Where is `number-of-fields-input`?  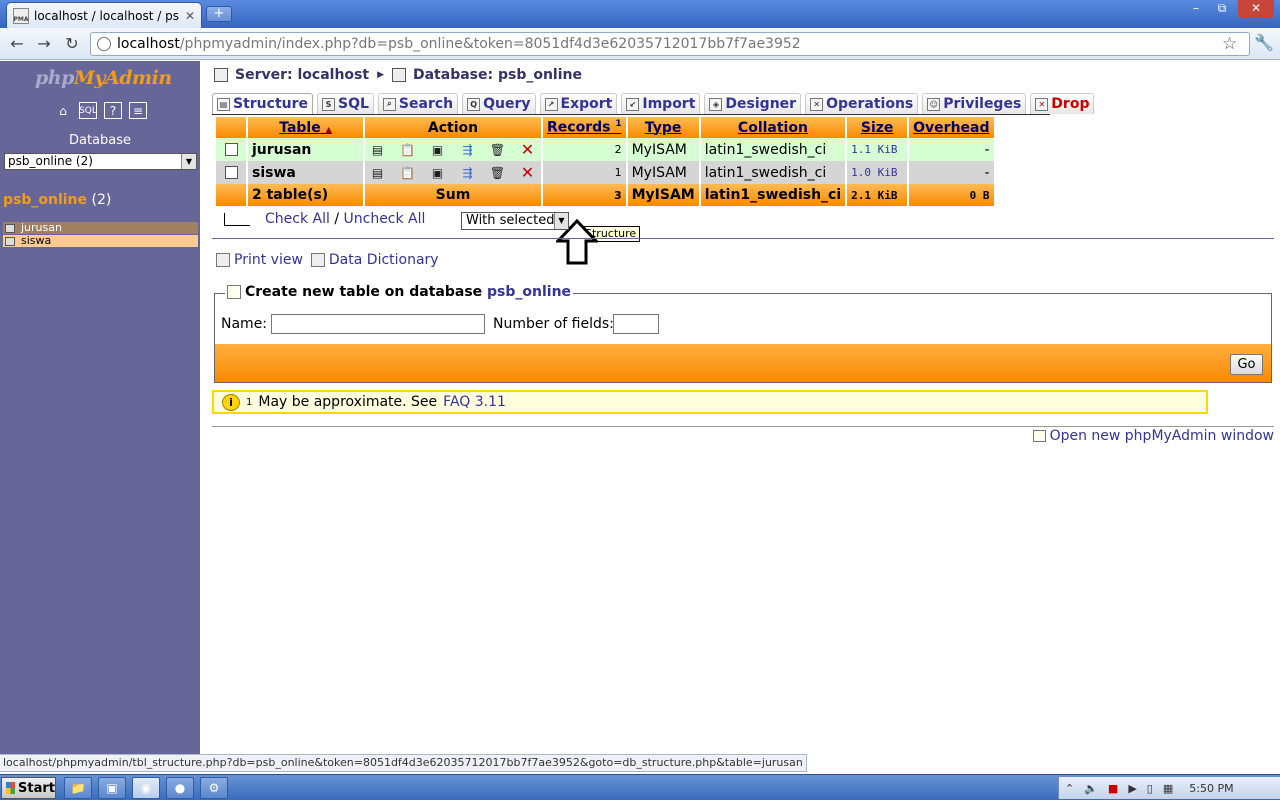
number-of-fields-input is located at coordinates (636, 324).